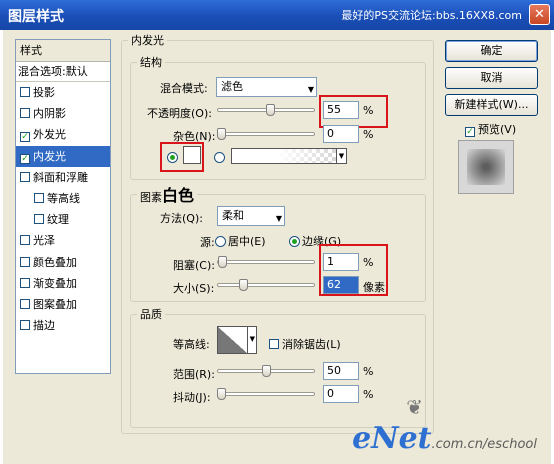 Image resolution: width=554 pixels, height=464 pixels. Describe the element at coordinates (191, 344) in the screenshot. I see `contour-label: 等高线:` at that location.